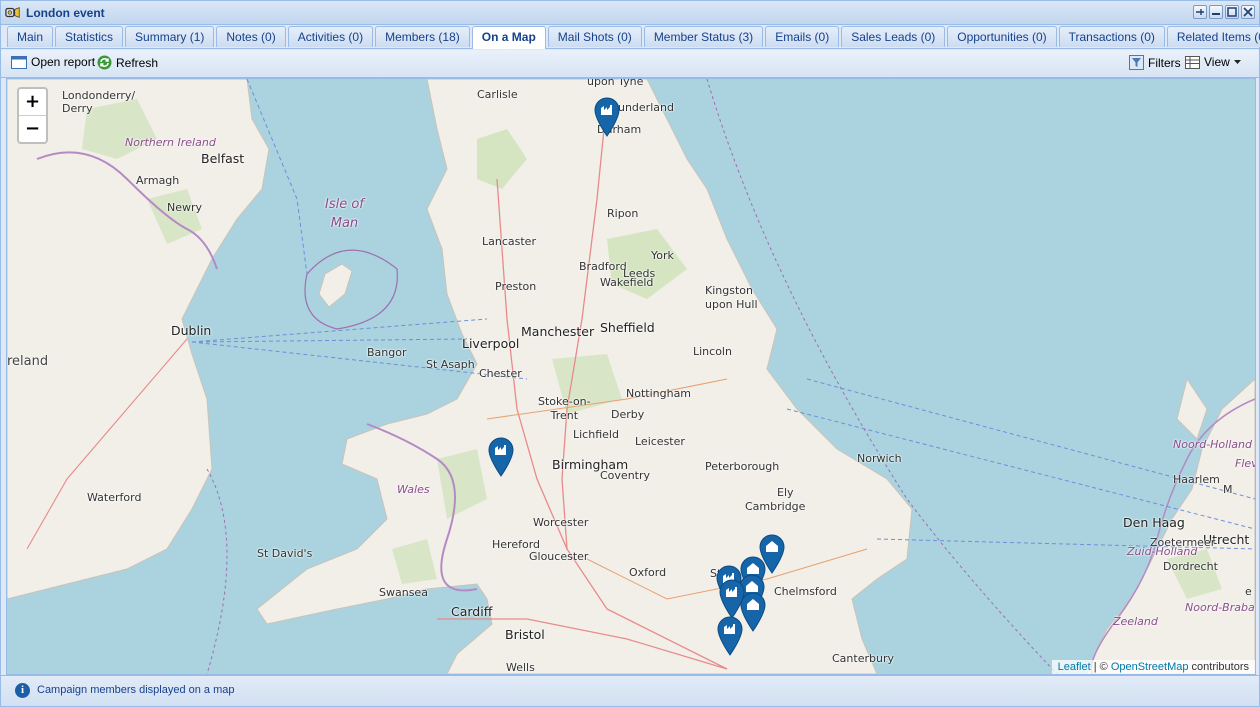 The width and height of the screenshot is (1260, 707). Describe the element at coordinates (413, 489) in the screenshot. I see `label-wales: Wales` at that location.